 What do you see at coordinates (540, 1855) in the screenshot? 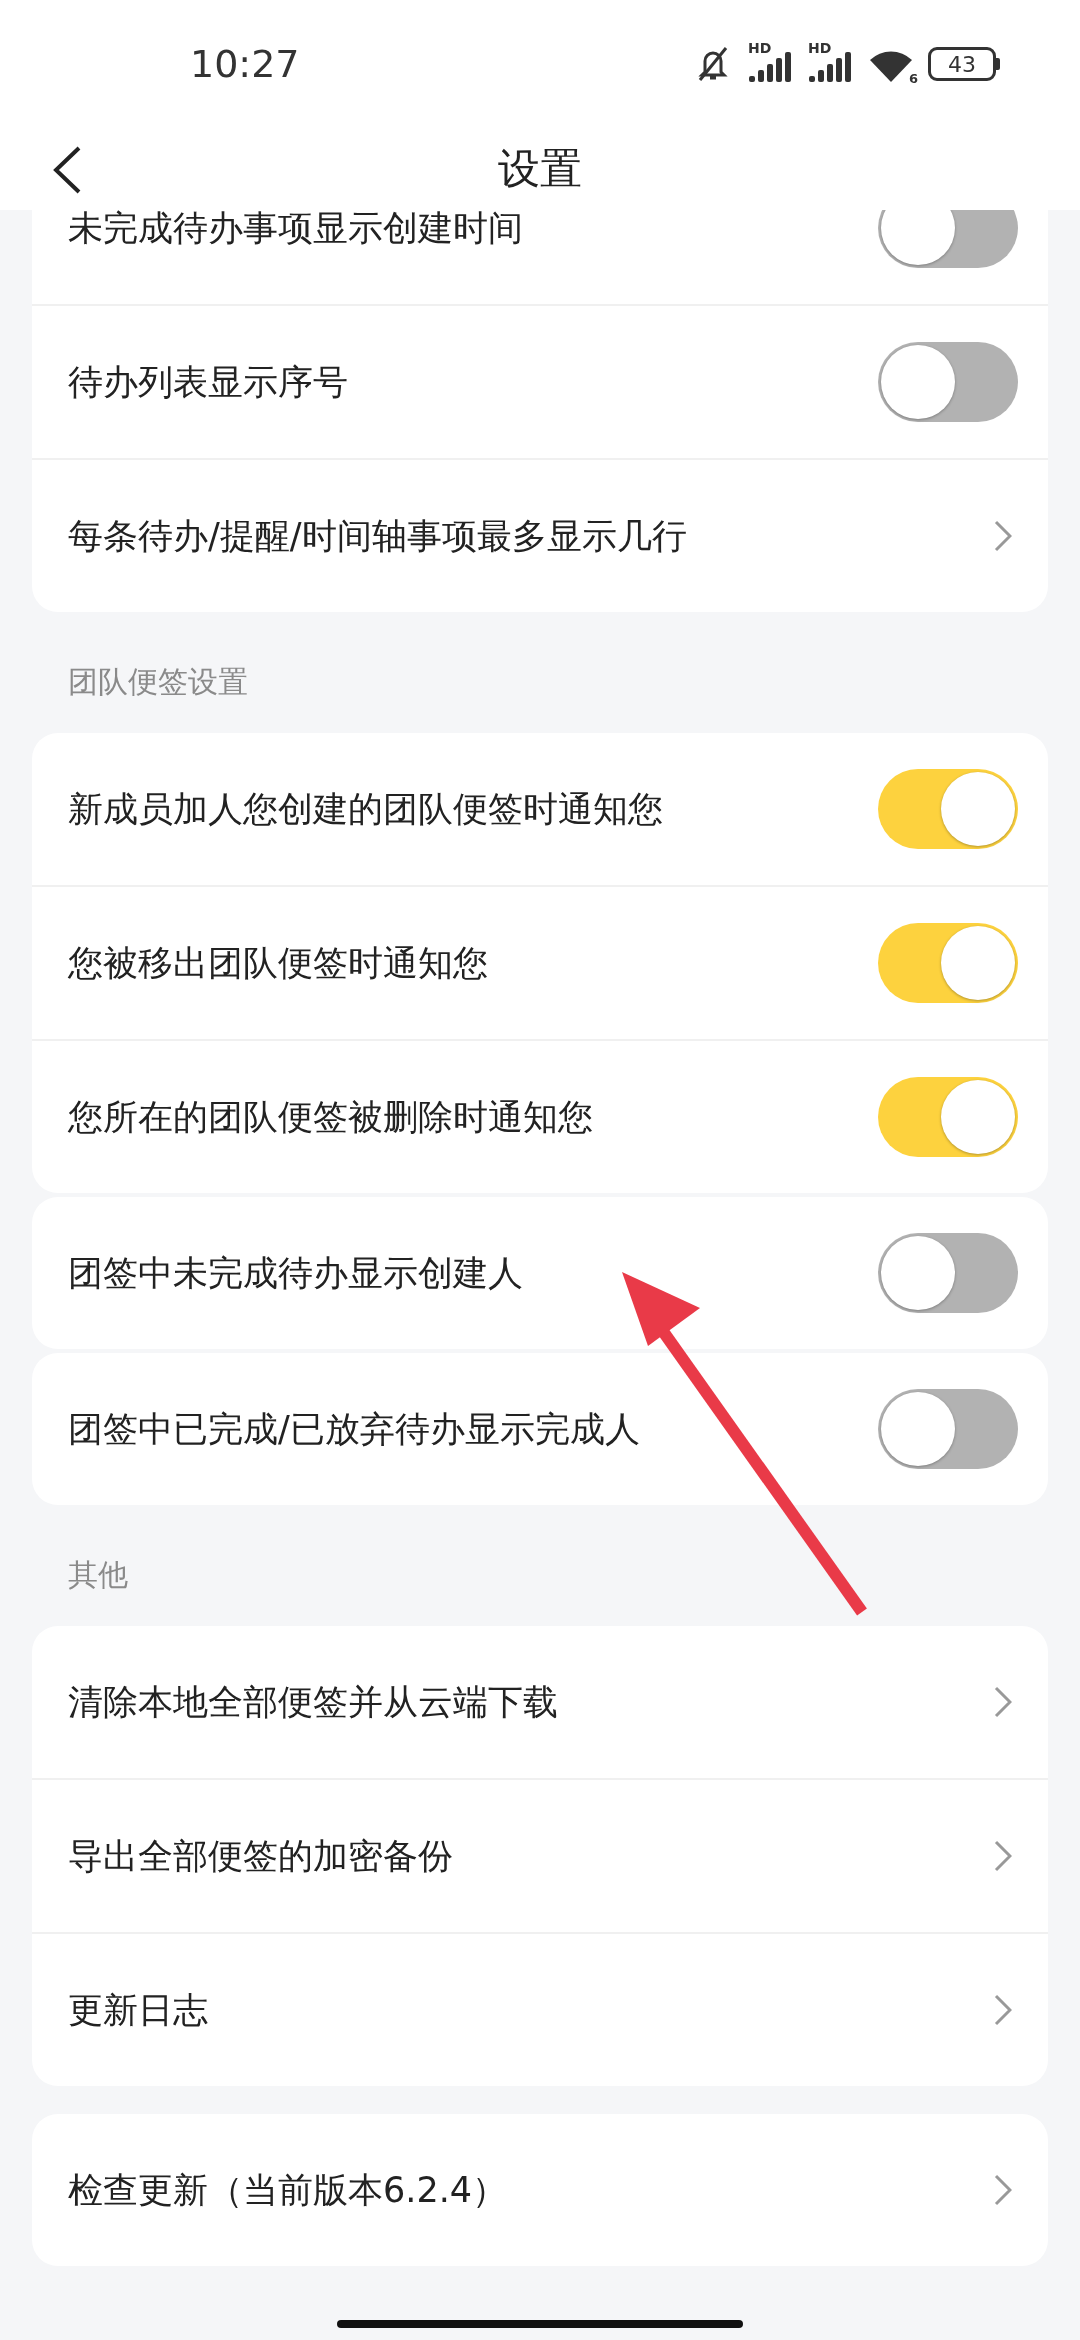
I see `setting-row: 导出全部便签的加密备份` at bounding box center [540, 1855].